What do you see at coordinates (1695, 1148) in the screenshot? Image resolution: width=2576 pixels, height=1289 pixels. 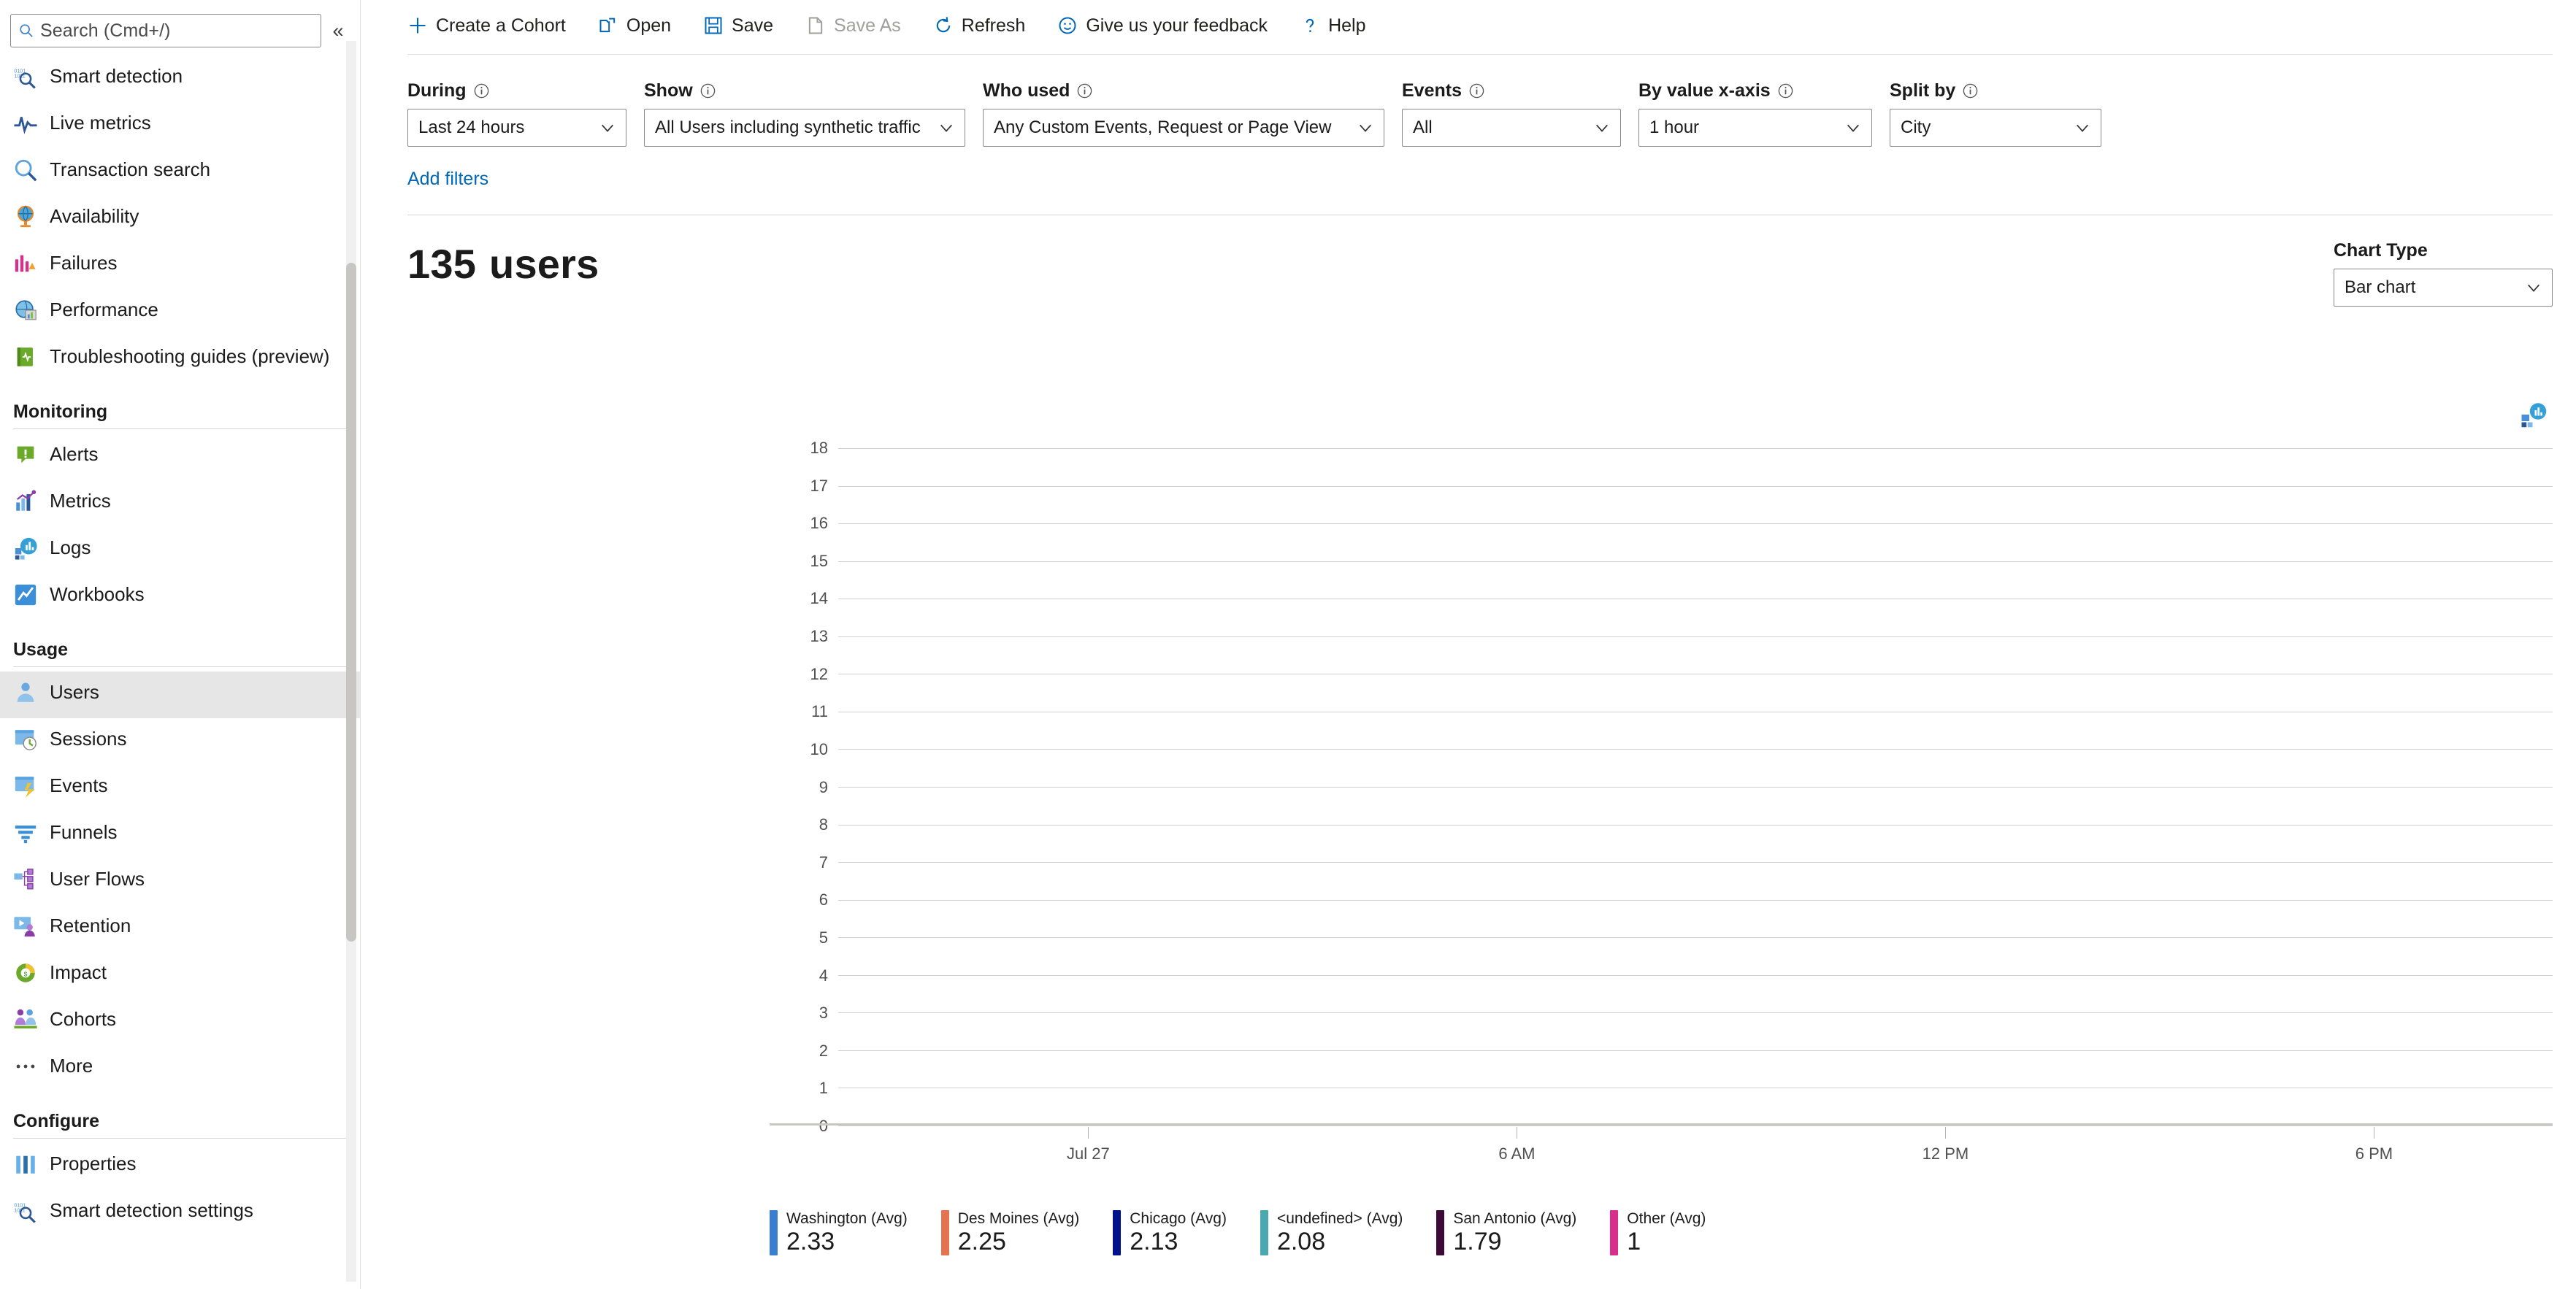 I see `chart-x-axis-labels: Jul 27 6 AM 12 PM 6 PM` at bounding box center [1695, 1148].